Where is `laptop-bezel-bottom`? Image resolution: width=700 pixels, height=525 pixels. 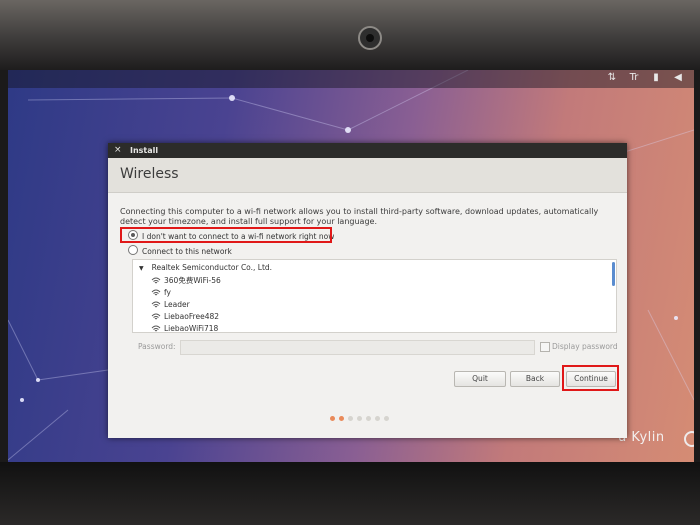
laptop-bezel-bottom is located at coordinates (350, 493).